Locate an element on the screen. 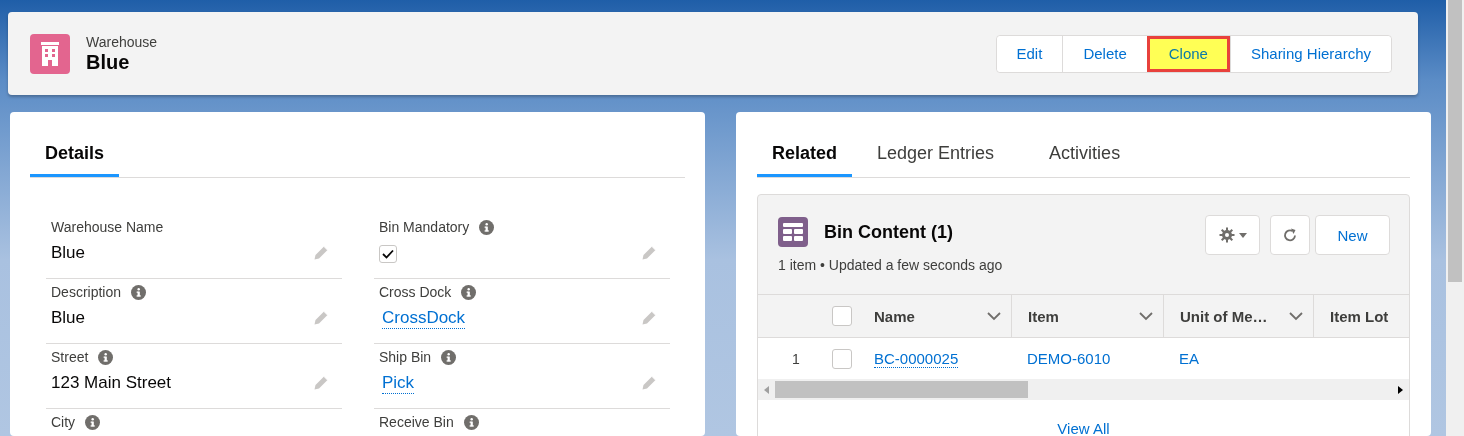  refresh-icon is located at coordinates (1290, 235).